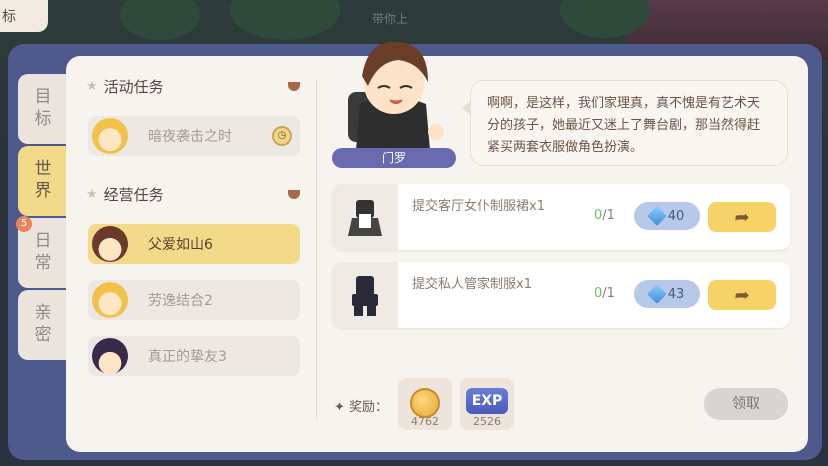 The width and height of the screenshot is (828, 466). Describe the element at coordinates (193, 194) in the screenshot. I see `business-section-header: ★ 经营任务` at that location.